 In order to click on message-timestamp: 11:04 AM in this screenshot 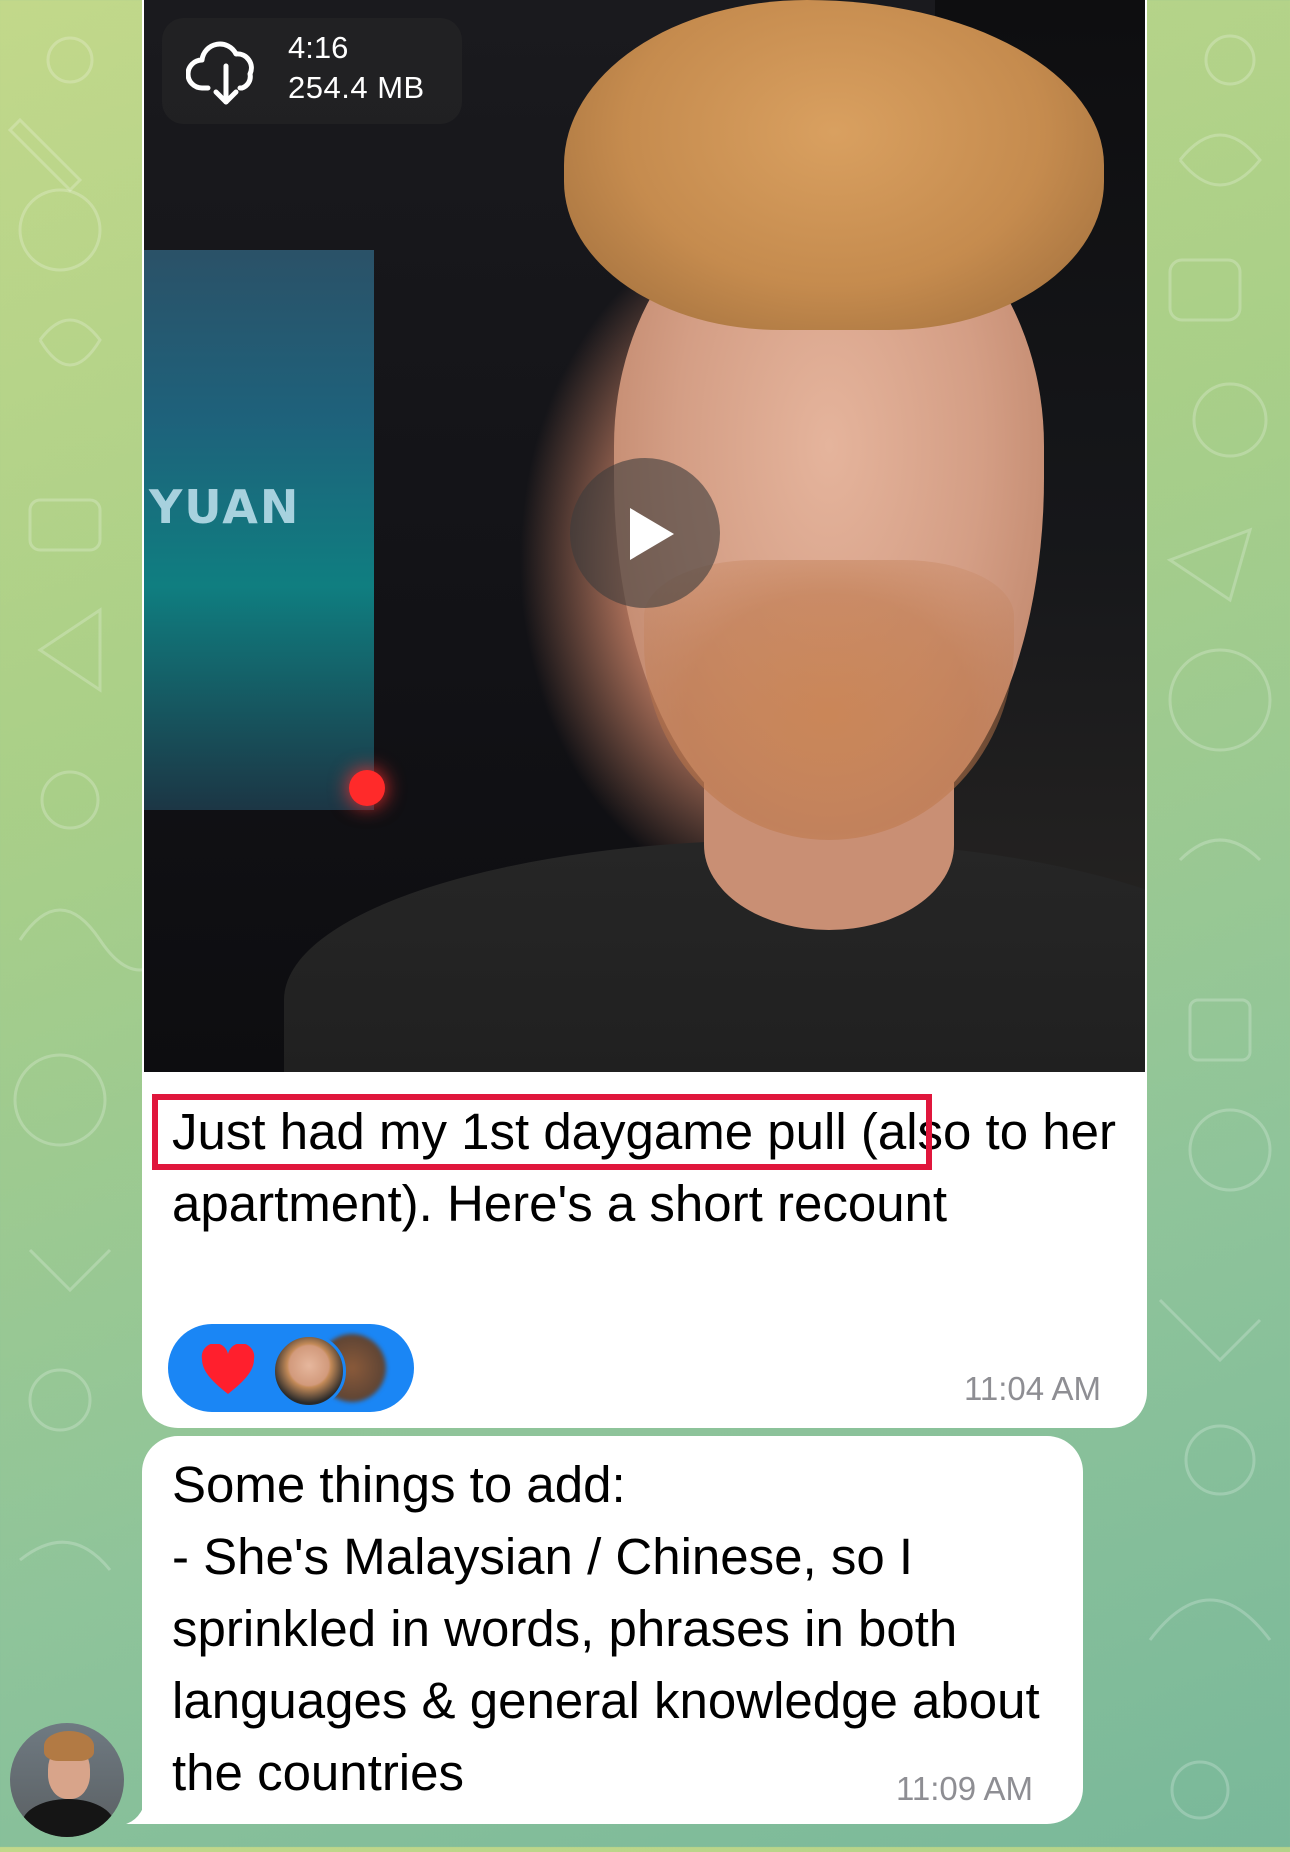, I will do `click(1032, 1388)`.